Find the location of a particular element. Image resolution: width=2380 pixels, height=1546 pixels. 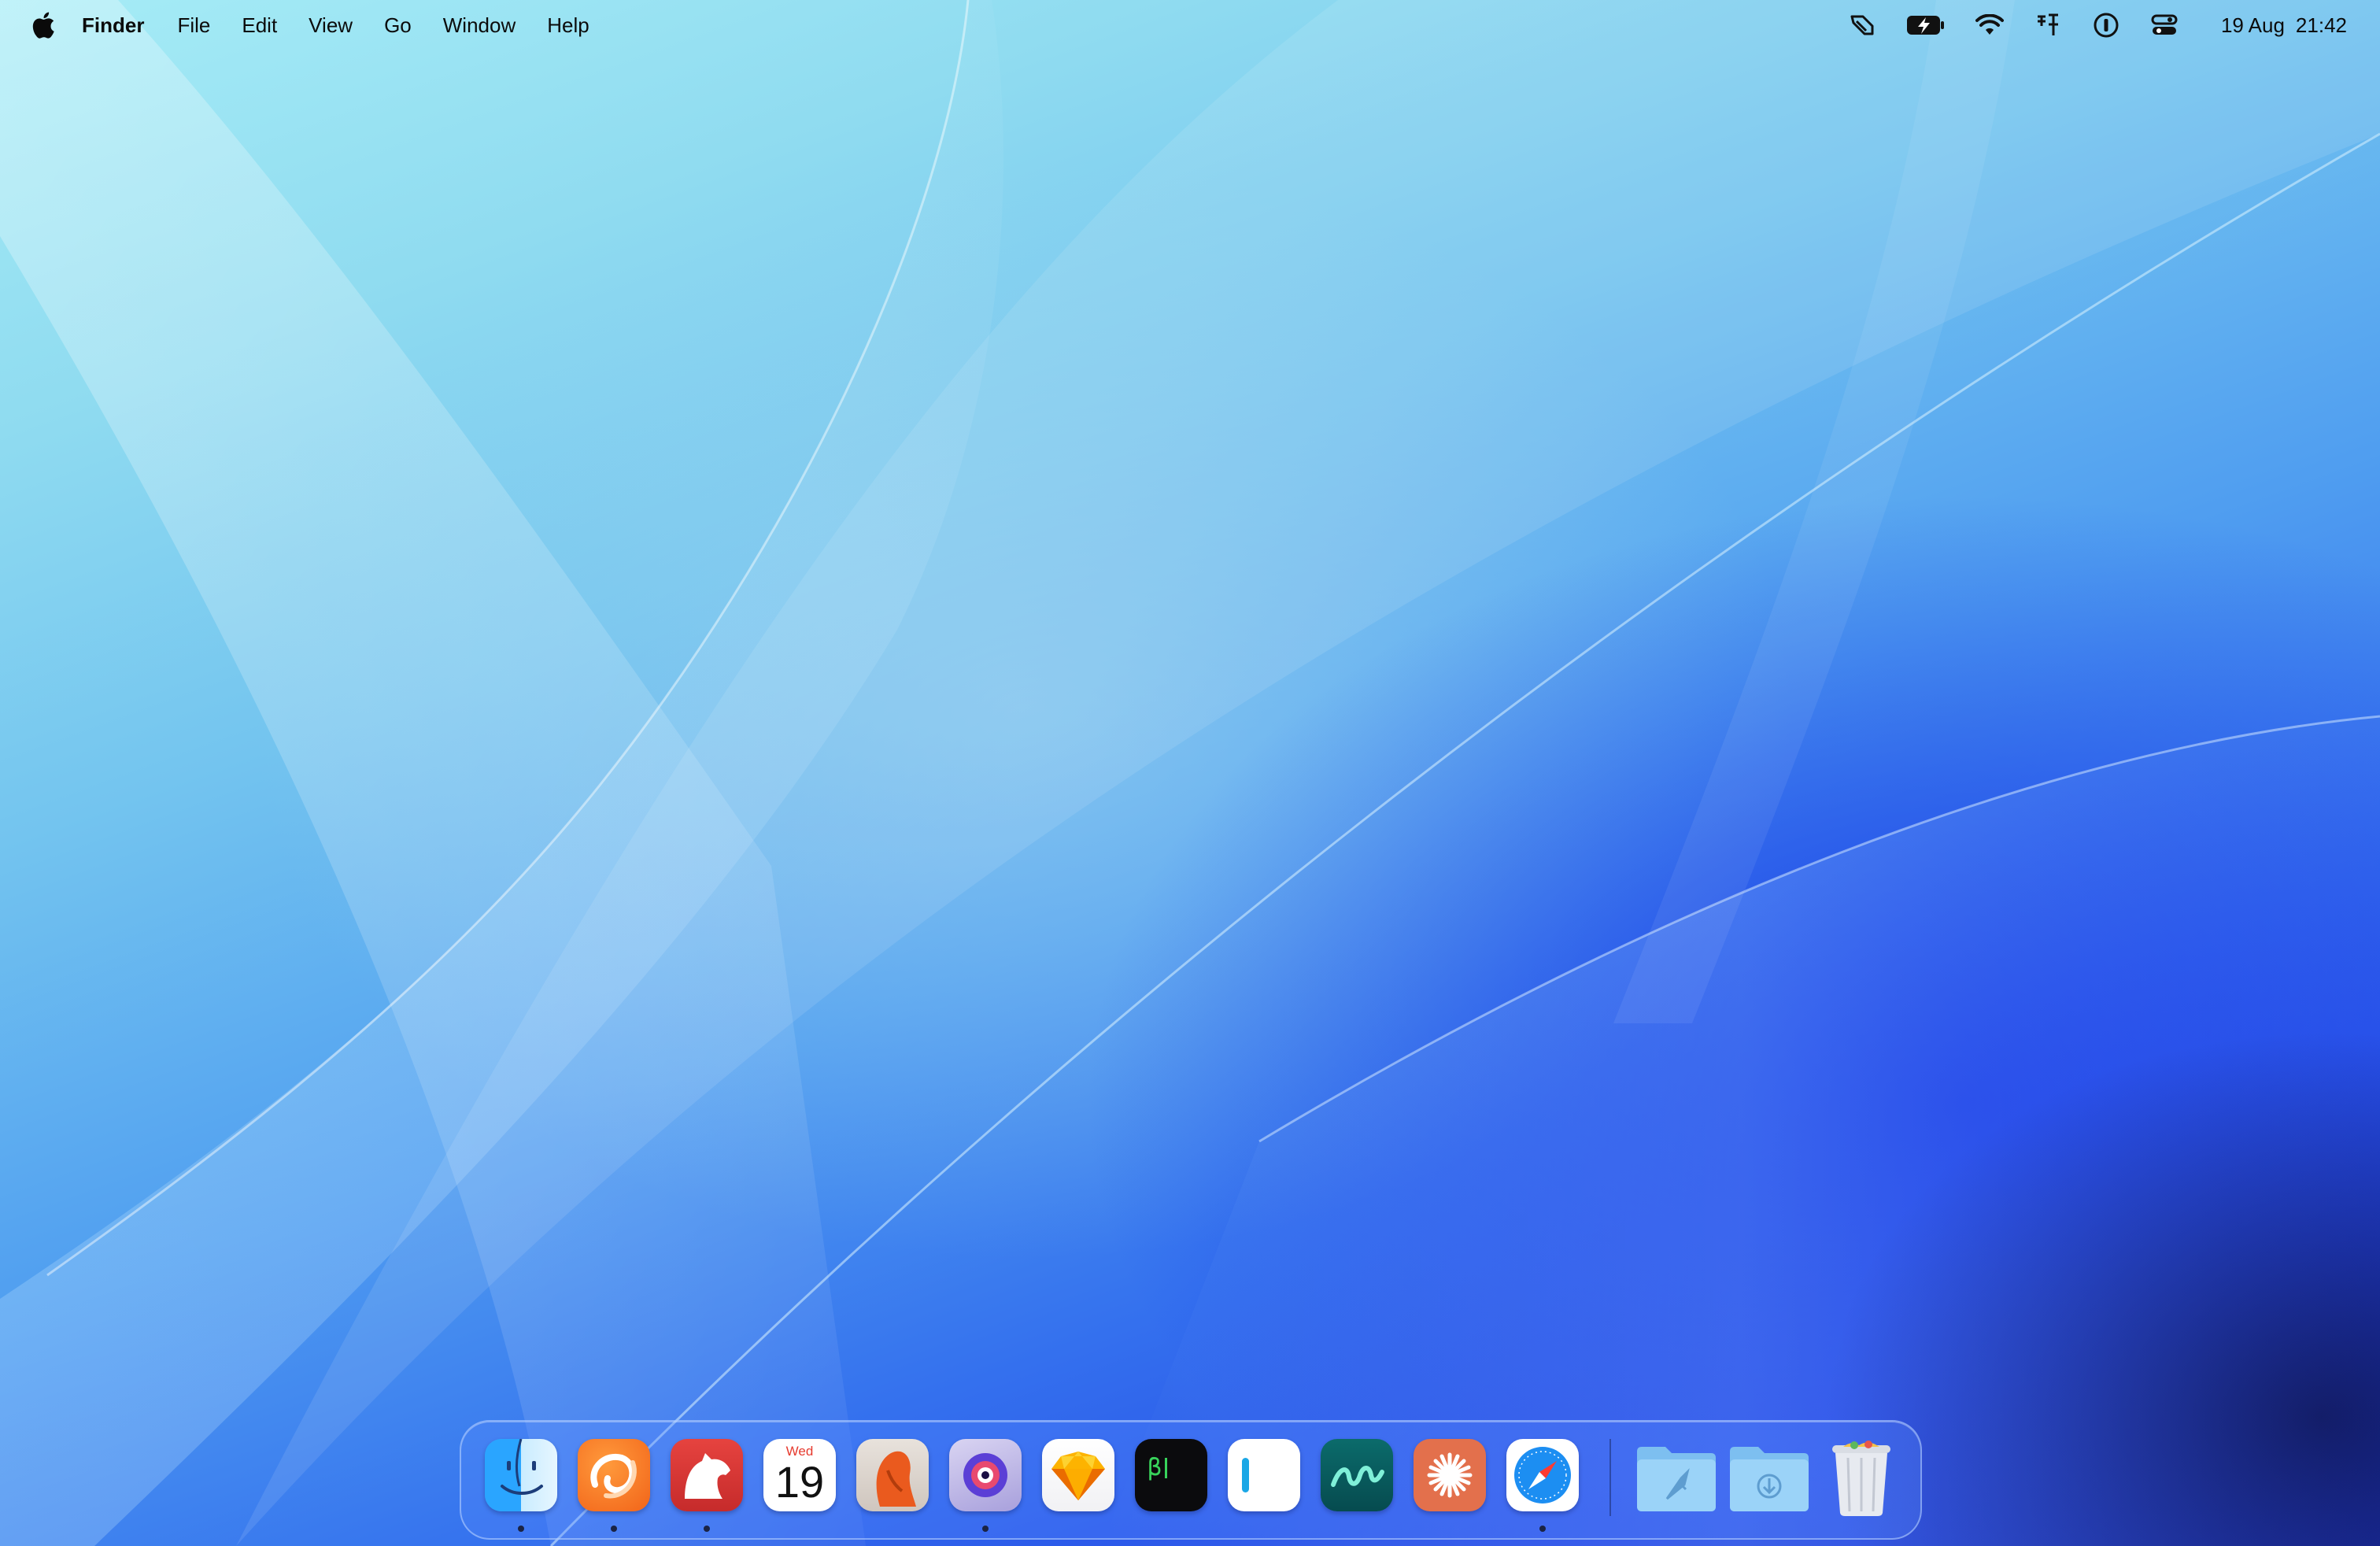

squiggle-icon is located at coordinates (1357, 1477).